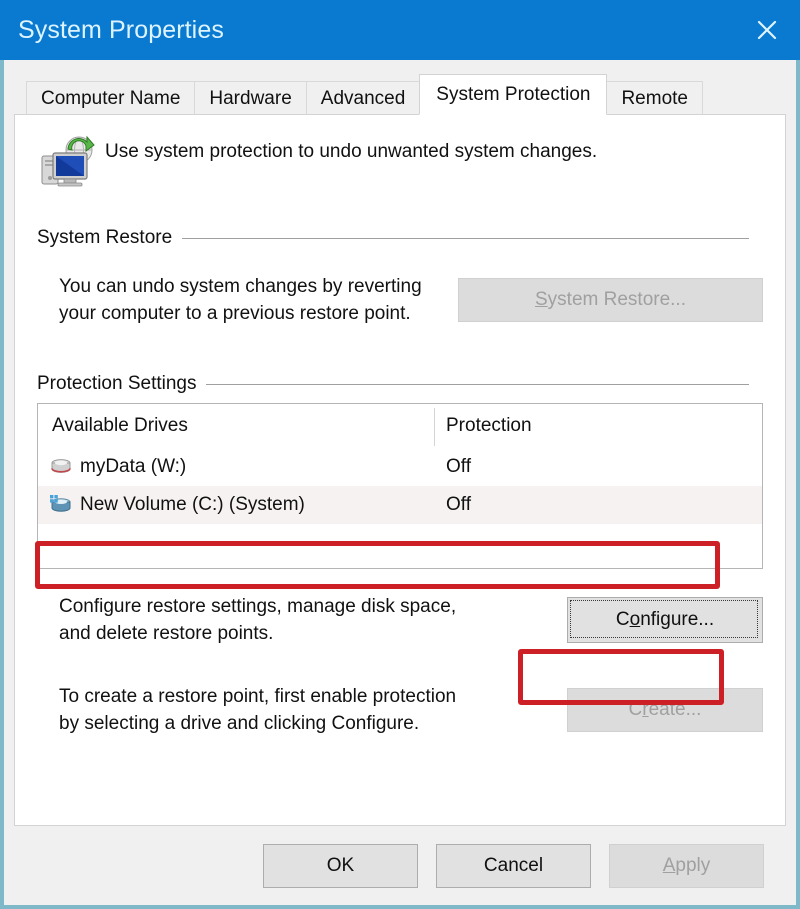  I want to click on system-restore-group-title: System Restore, so click(105, 237).